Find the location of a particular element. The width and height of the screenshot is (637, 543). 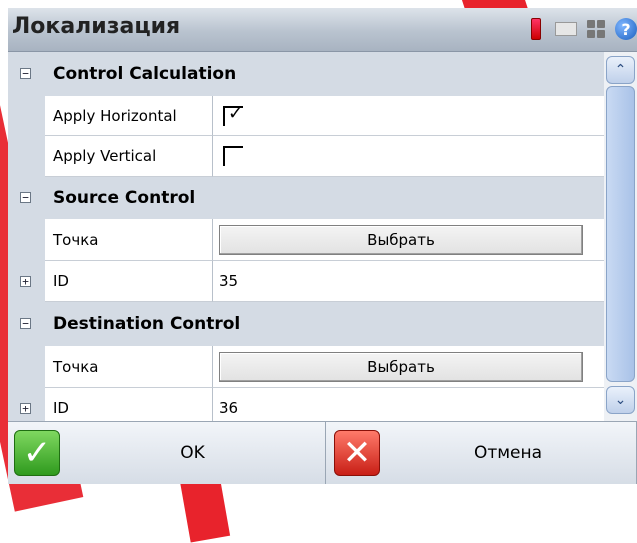

property-name: Apply Vertical is located at coordinates (129, 156).